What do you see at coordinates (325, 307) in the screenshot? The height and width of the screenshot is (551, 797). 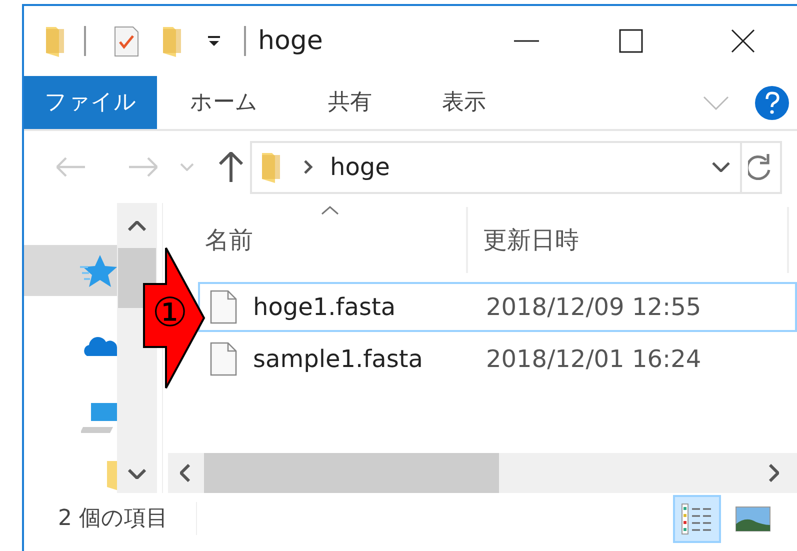 I see `file-name: hoge1.fasta` at bounding box center [325, 307].